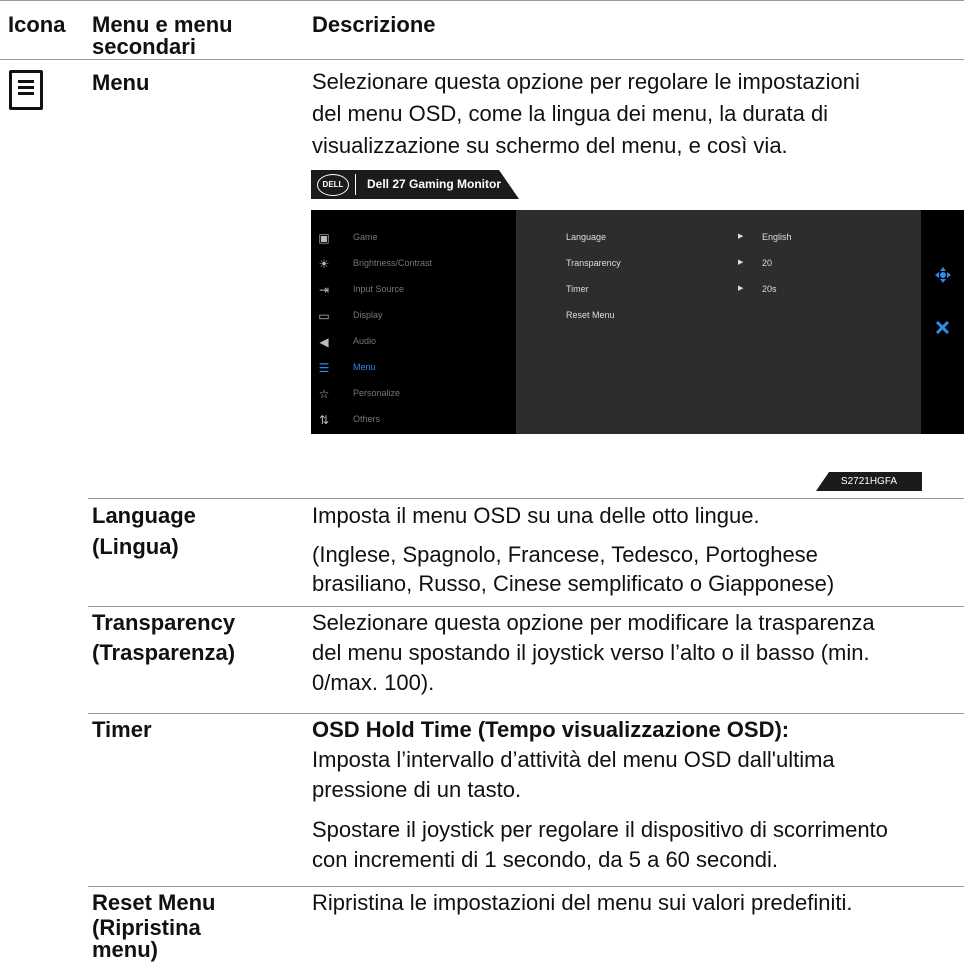 This screenshot has width=964, height=962. What do you see at coordinates (482, 0) in the screenshot?
I see `table-top-rule` at bounding box center [482, 0].